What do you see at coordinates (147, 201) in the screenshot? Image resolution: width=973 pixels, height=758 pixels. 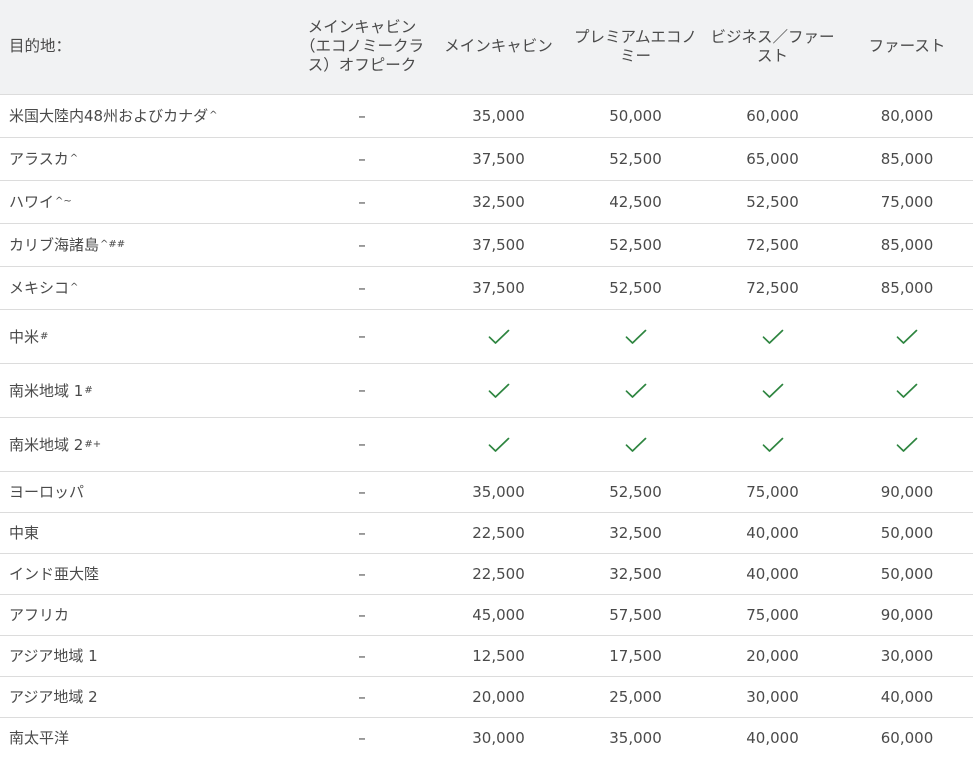 I see `destination-cell: ハワイ^~` at bounding box center [147, 201].